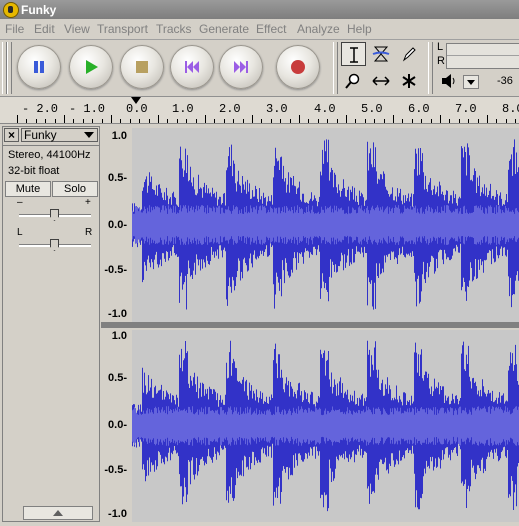  What do you see at coordinates (174, 29) in the screenshot?
I see `menu-tracks: Tracks` at bounding box center [174, 29].